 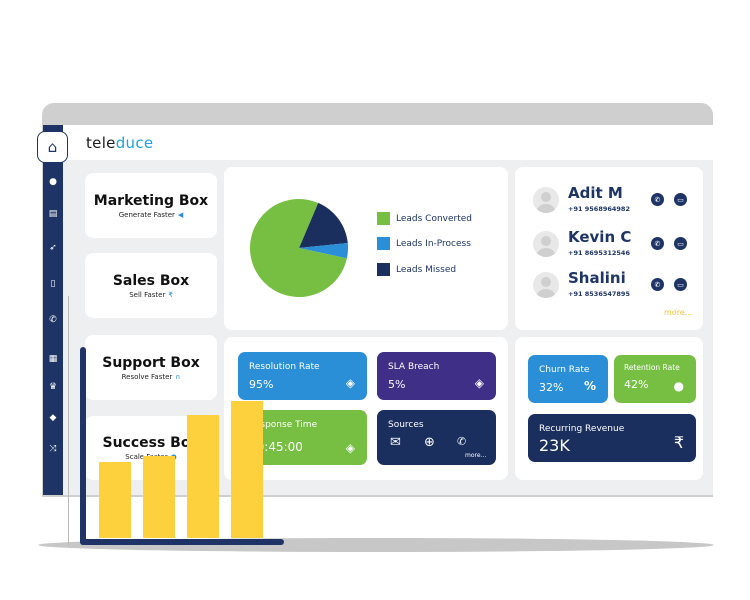 What do you see at coordinates (52, 147) in the screenshot?
I see `home-icon: ⌂` at bounding box center [52, 147].